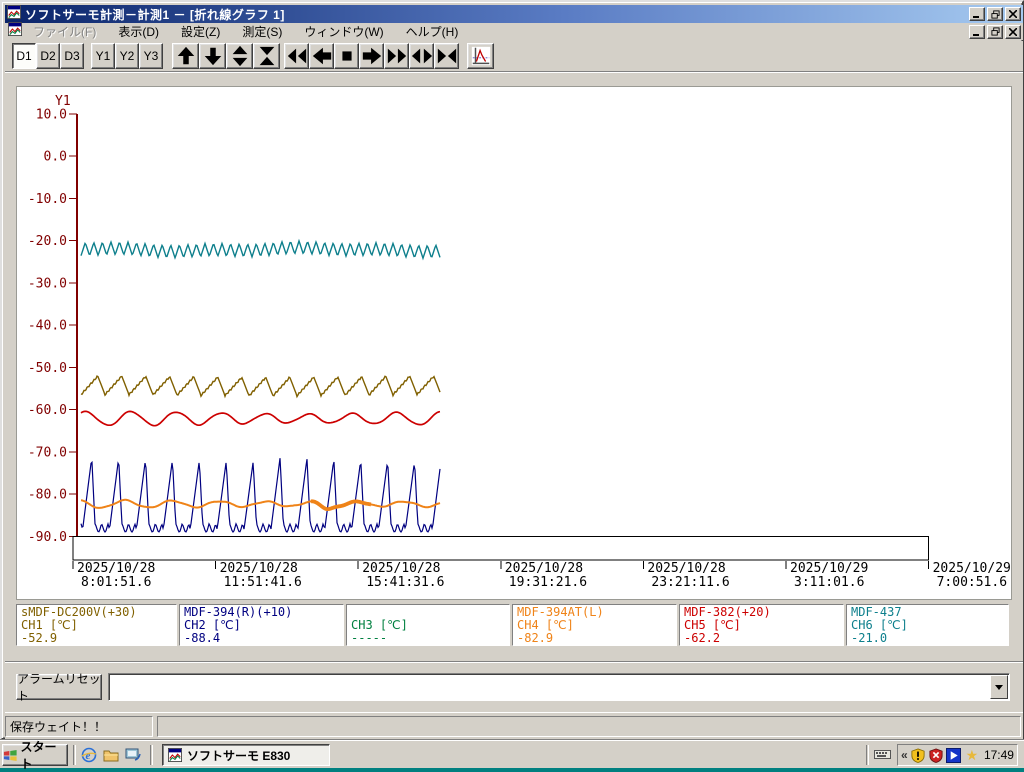 The width and height of the screenshot is (1024, 772). What do you see at coordinates (548, 582) in the screenshot?
I see `svg-text: 19:31:21.6` at bounding box center [548, 582].